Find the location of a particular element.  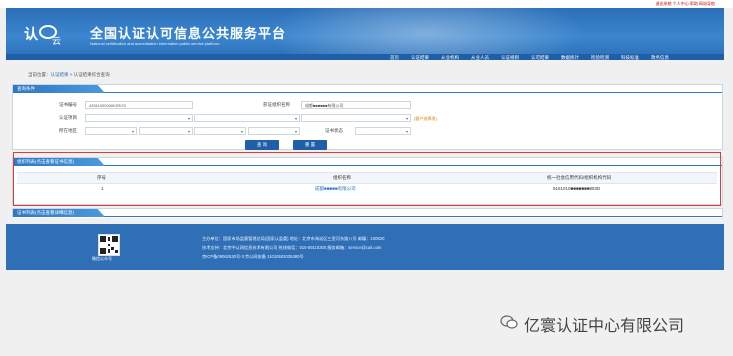

breadcrumb-current: 认证结果综合查询 is located at coordinates (91, 74).